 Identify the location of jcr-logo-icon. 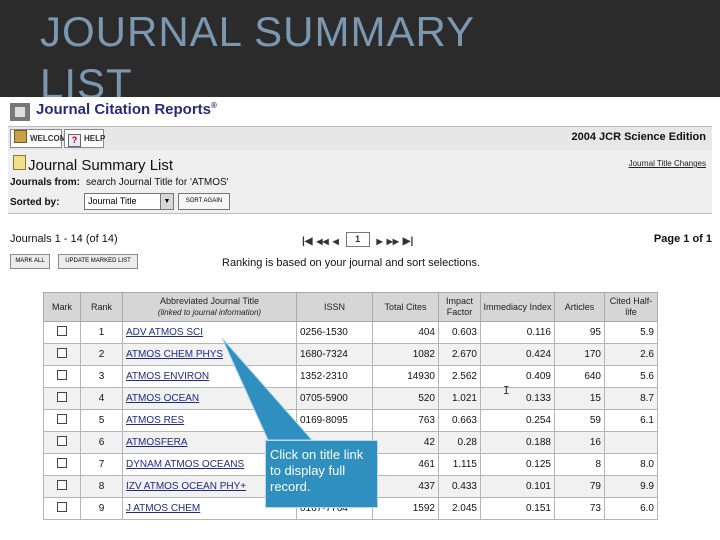
(20, 112).